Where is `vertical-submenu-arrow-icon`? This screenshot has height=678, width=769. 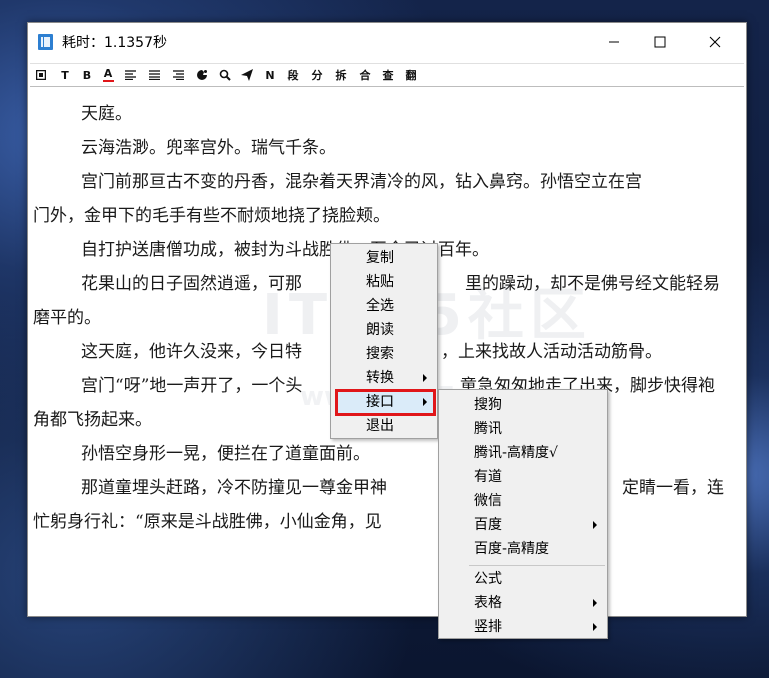
vertical-submenu-arrow-icon is located at coordinates (595, 627).